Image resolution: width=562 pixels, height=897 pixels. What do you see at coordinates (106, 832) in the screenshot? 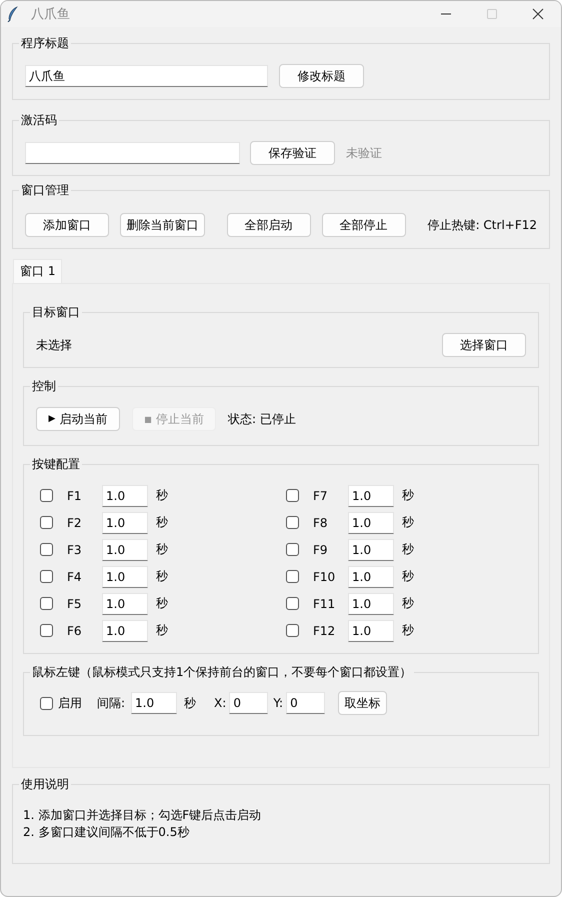
I see `instruction-line: 2. 多窗口建议间隔不低于0.5秒` at bounding box center [106, 832].